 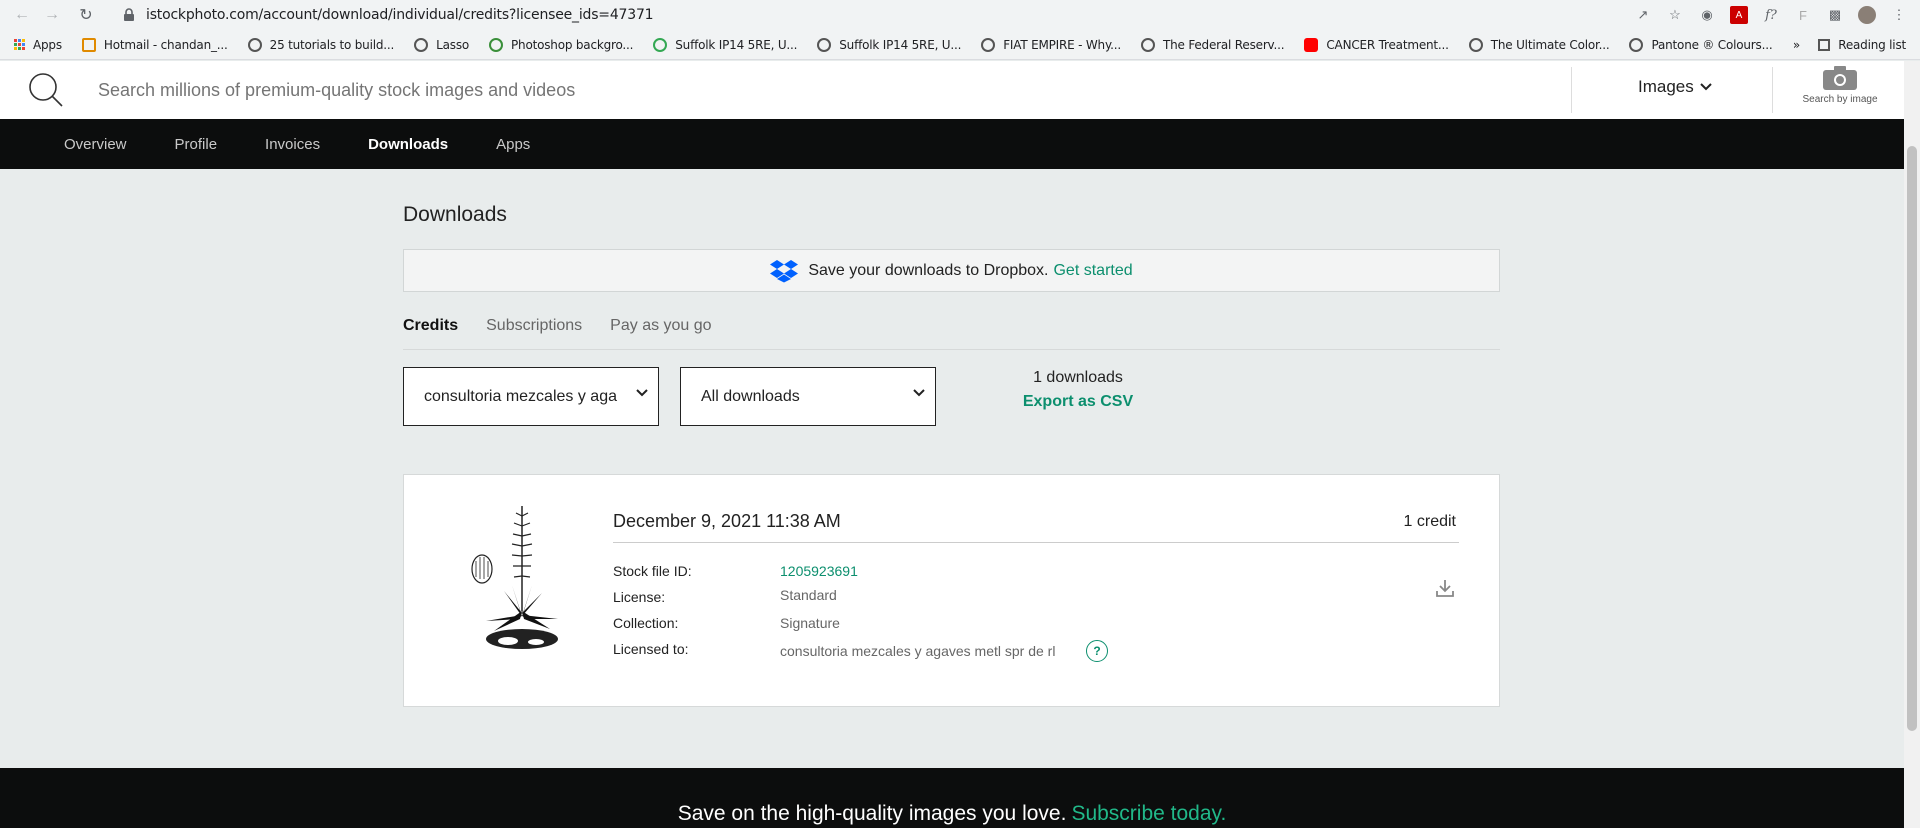 I want to click on share-icon: ↗, so click(x=1643, y=15).